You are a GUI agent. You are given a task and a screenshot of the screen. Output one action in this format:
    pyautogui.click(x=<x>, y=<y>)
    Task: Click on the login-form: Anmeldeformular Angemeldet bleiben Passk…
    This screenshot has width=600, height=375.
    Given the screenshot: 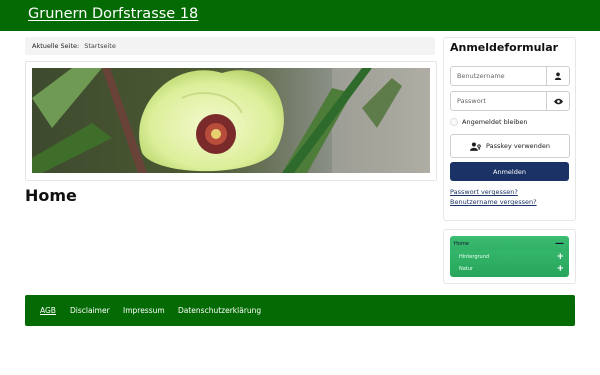 What is the action you would take?
    pyautogui.click(x=509, y=129)
    